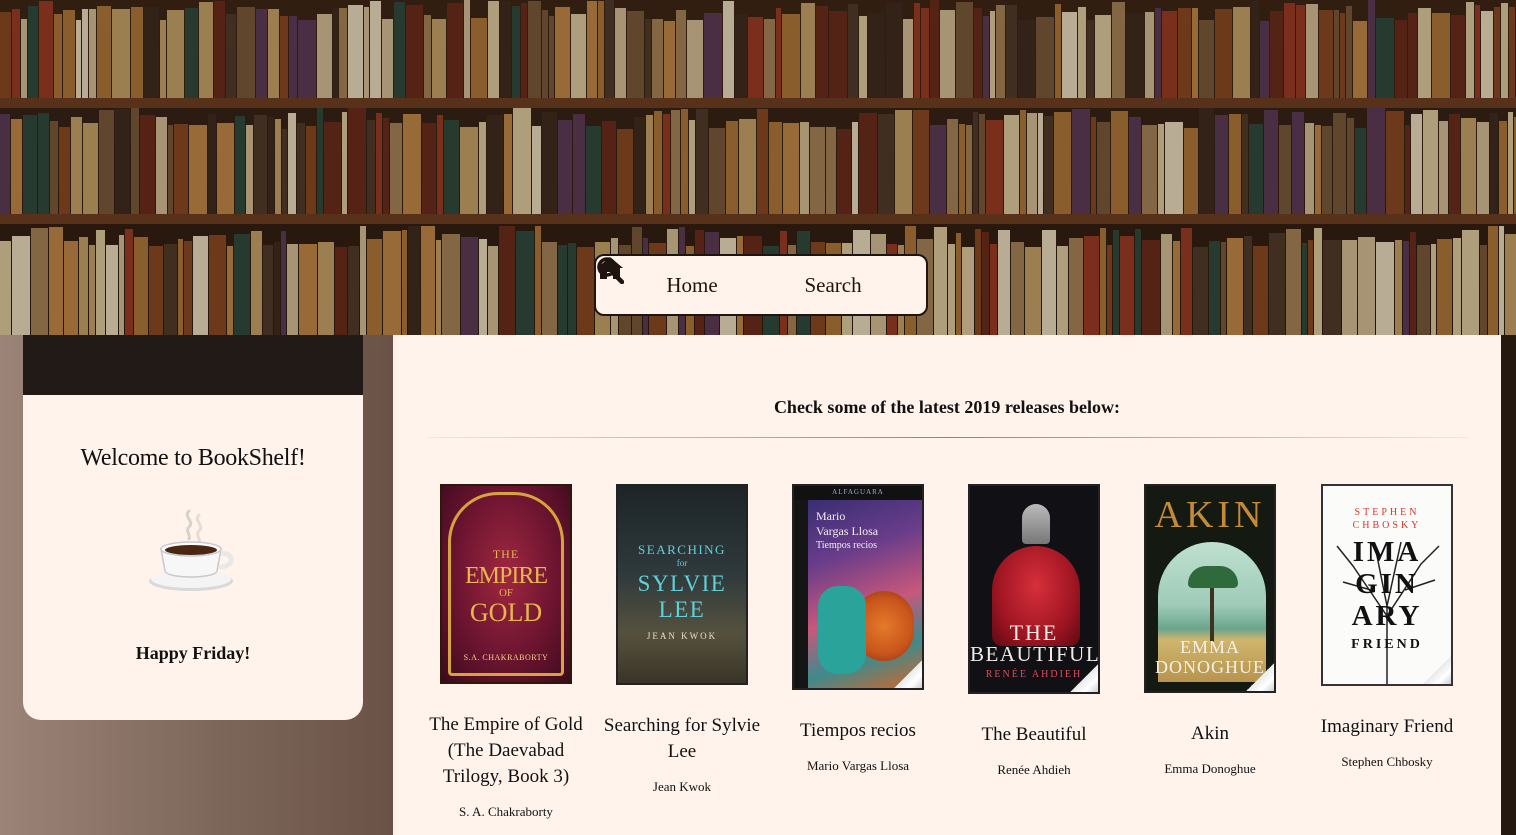  I want to click on nav-search: Search, so click(729, 277).